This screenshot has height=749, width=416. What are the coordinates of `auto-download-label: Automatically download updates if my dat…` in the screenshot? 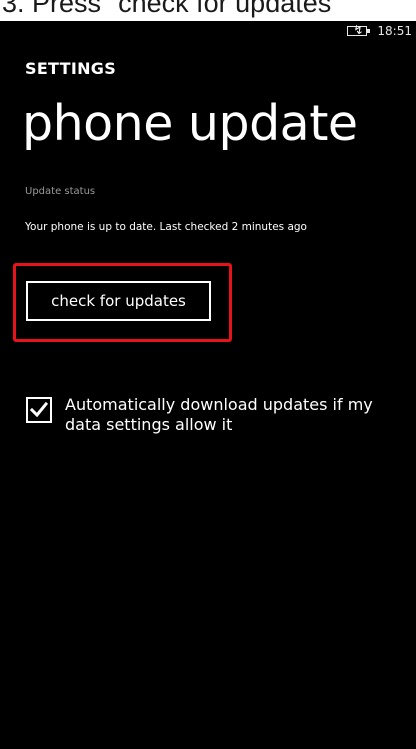 It's located at (219, 414).